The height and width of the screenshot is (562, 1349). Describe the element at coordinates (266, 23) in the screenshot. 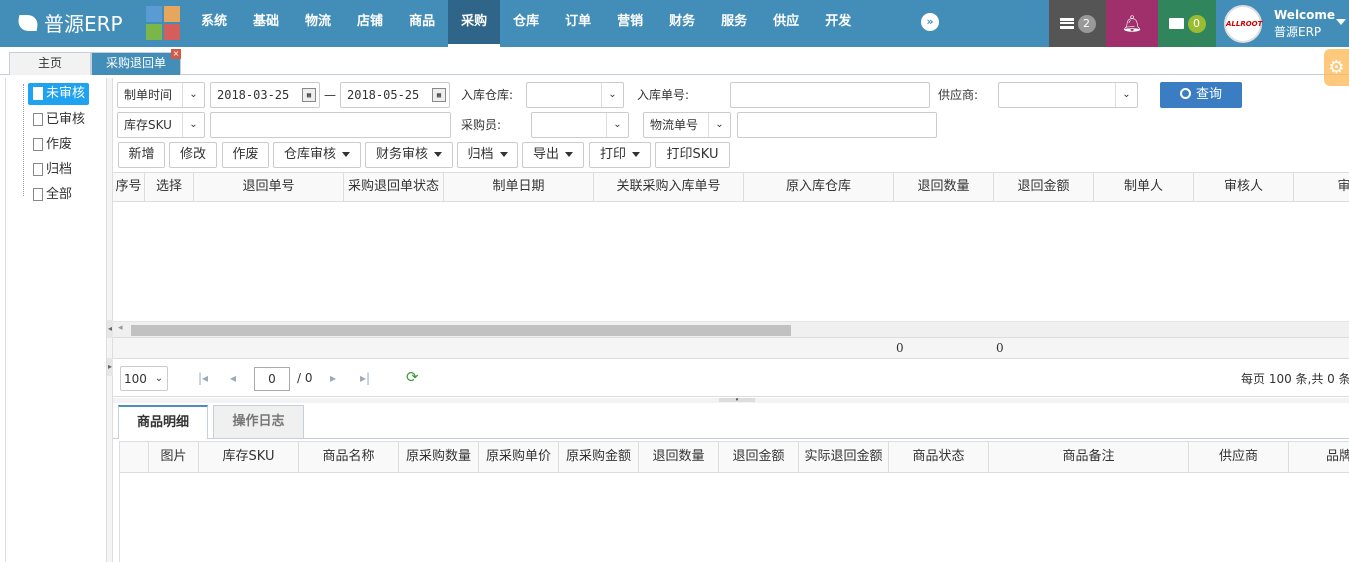

I see `nav-item-basic: 基础` at that location.